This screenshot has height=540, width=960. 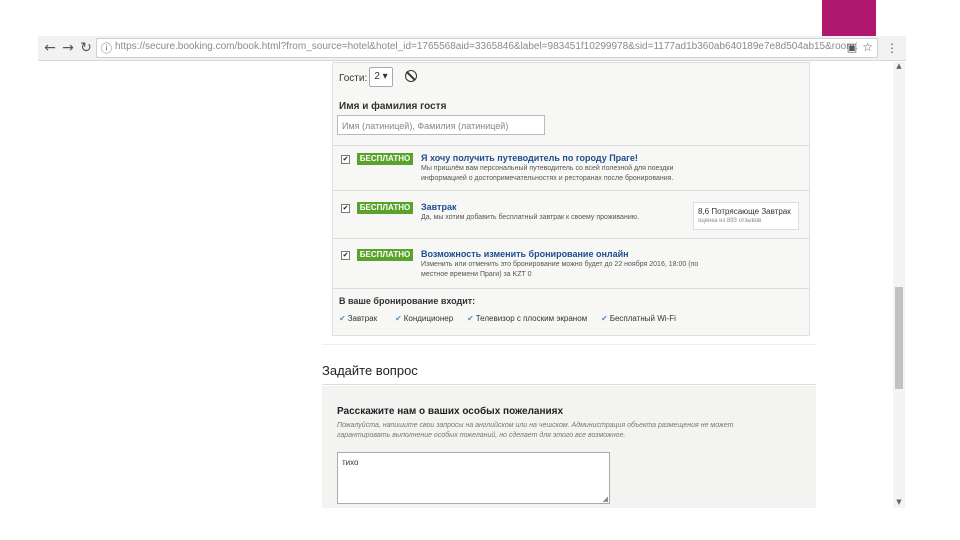 I want to click on accent-bar, so click(x=849, y=18).